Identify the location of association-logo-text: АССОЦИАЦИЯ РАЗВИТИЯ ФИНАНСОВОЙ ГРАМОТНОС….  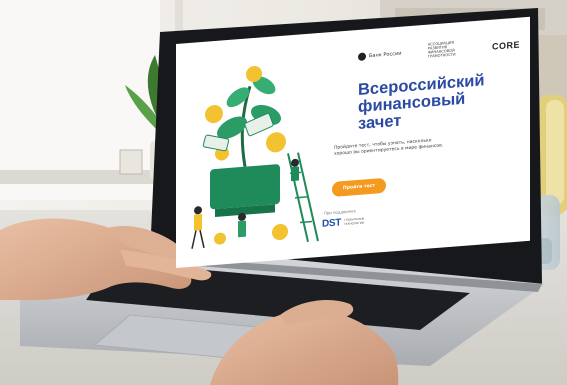
(441, 49).